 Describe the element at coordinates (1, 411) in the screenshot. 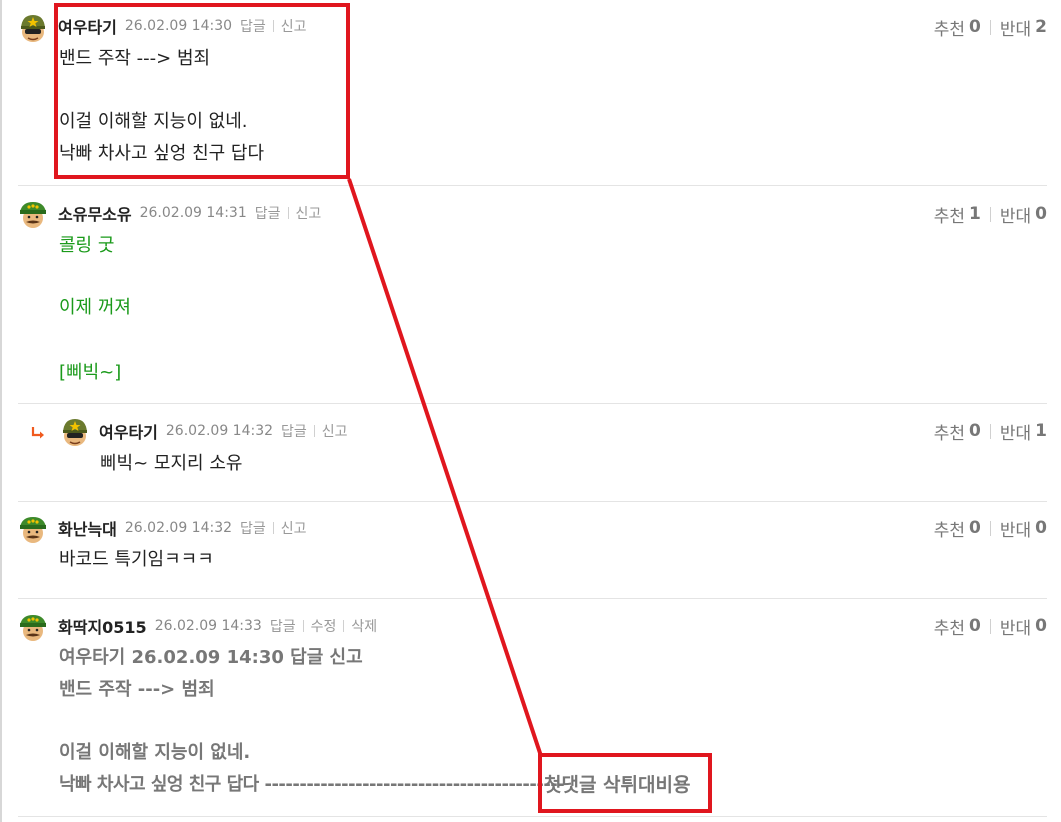

I see `left-border` at that location.